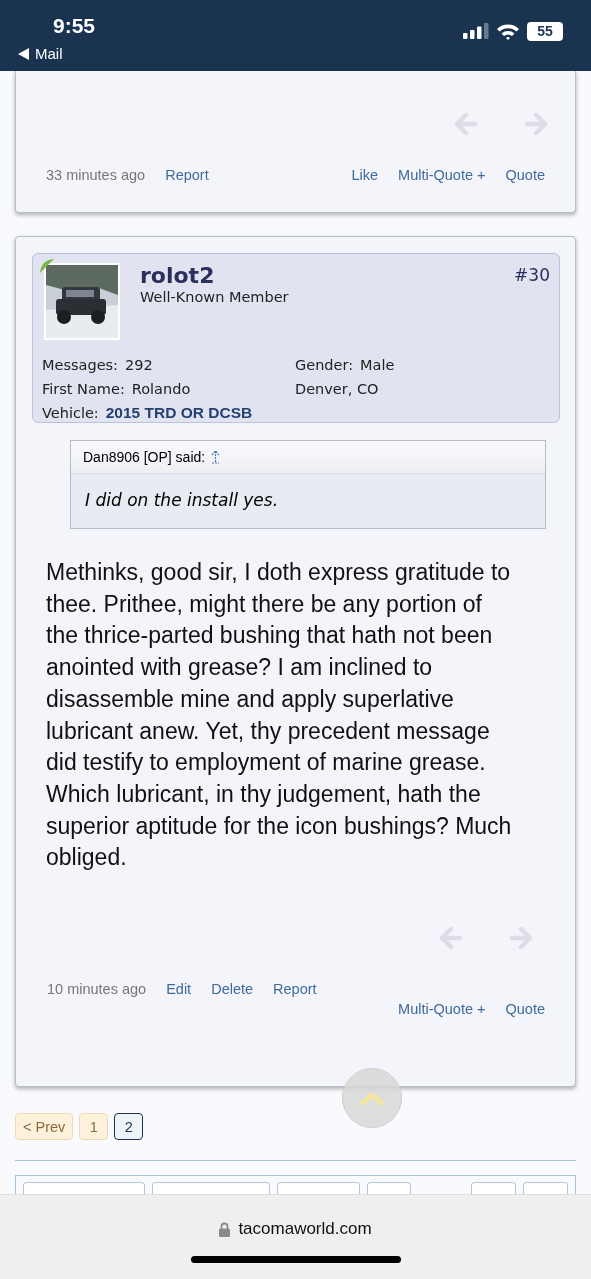  I want to click on post-number-link: #30, so click(532, 274).